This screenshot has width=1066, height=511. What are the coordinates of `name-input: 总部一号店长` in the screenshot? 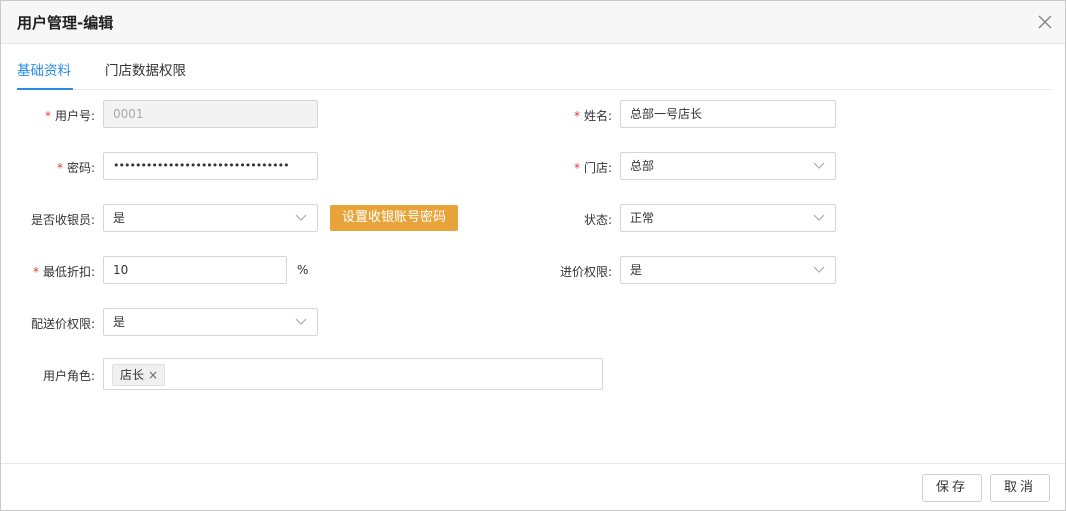 It's located at (728, 114).